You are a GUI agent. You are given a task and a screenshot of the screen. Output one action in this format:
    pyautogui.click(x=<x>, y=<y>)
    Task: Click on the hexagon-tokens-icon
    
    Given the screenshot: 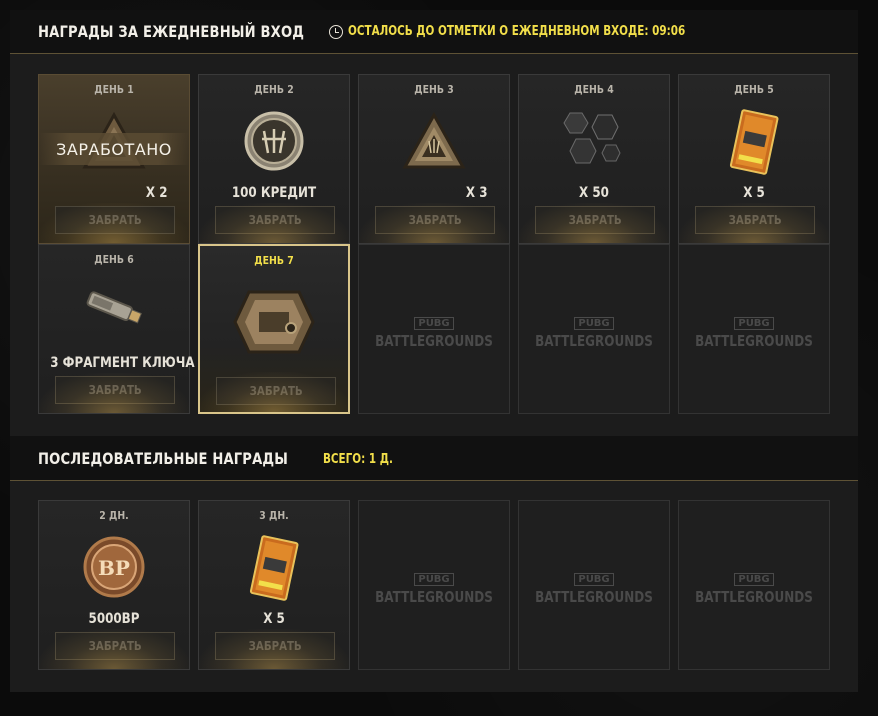 What is the action you would take?
    pyautogui.click(x=594, y=143)
    